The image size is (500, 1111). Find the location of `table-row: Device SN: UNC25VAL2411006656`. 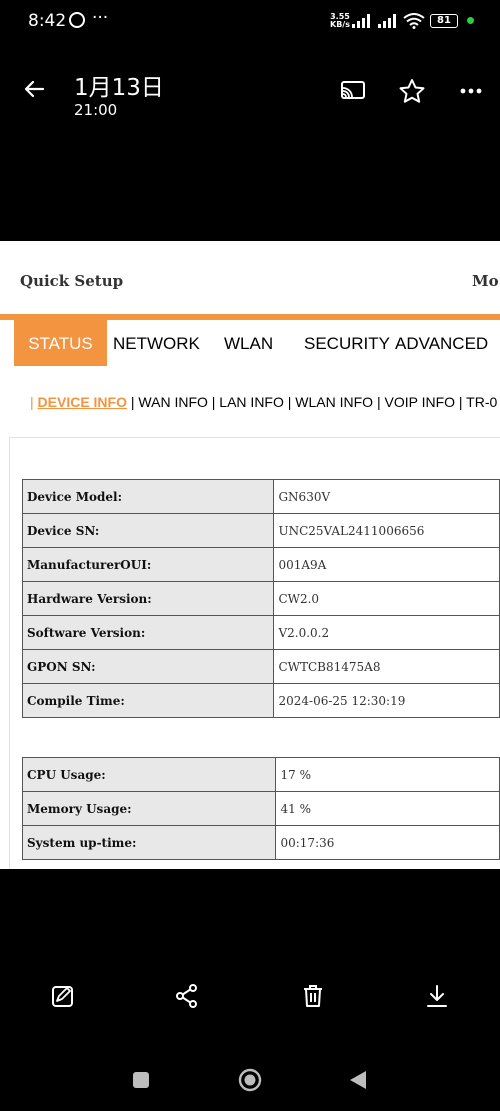

table-row: Device SN: UNC25VAL2411006656 is located at coordinates (260, 530).